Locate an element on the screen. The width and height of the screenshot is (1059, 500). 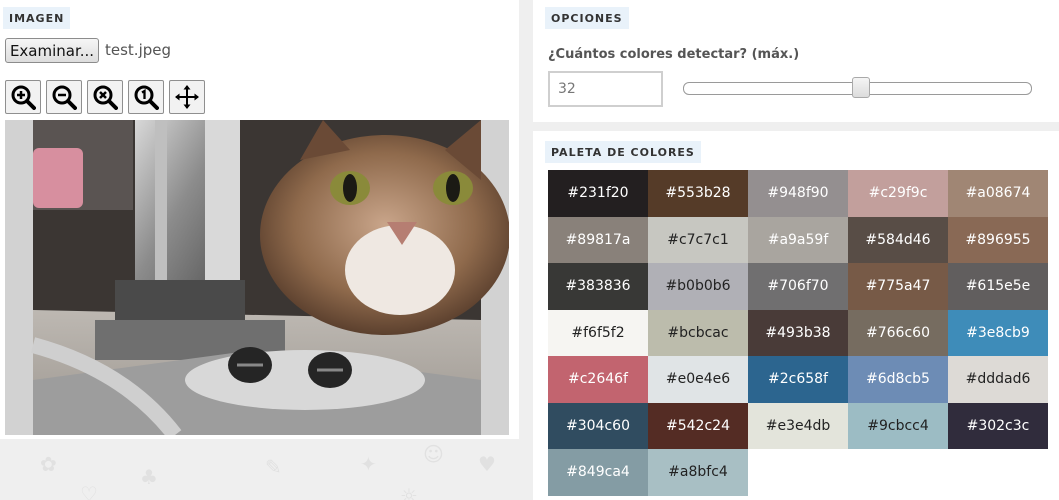
color-swatch: #304c60 is located at coordinates (598, 425).